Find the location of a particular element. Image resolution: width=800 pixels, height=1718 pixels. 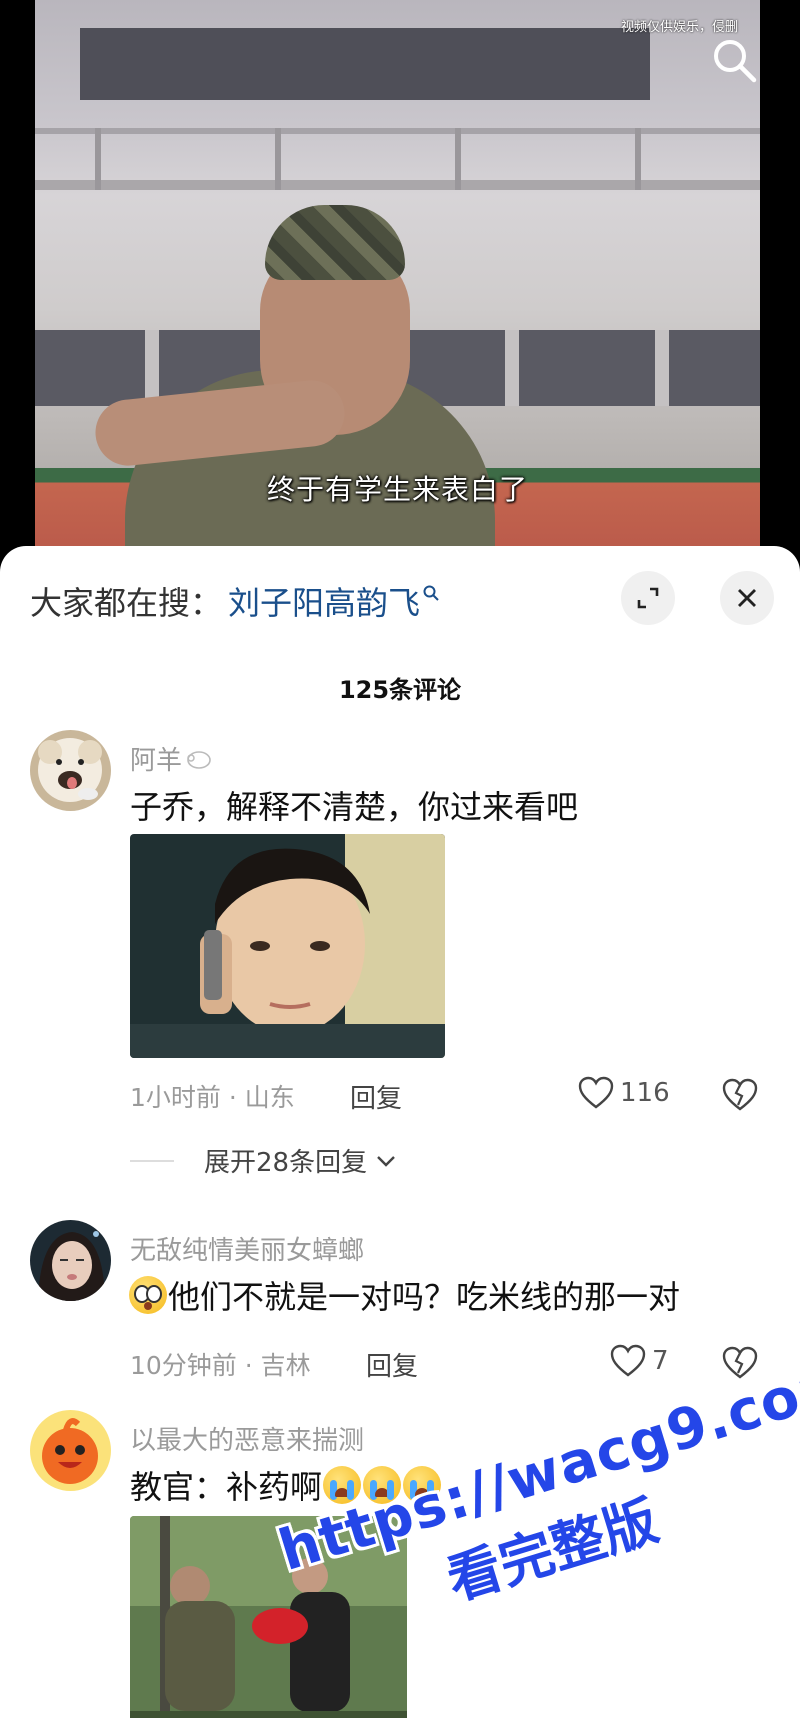

chevron-down-icon is located at coordinates (386, 1161).